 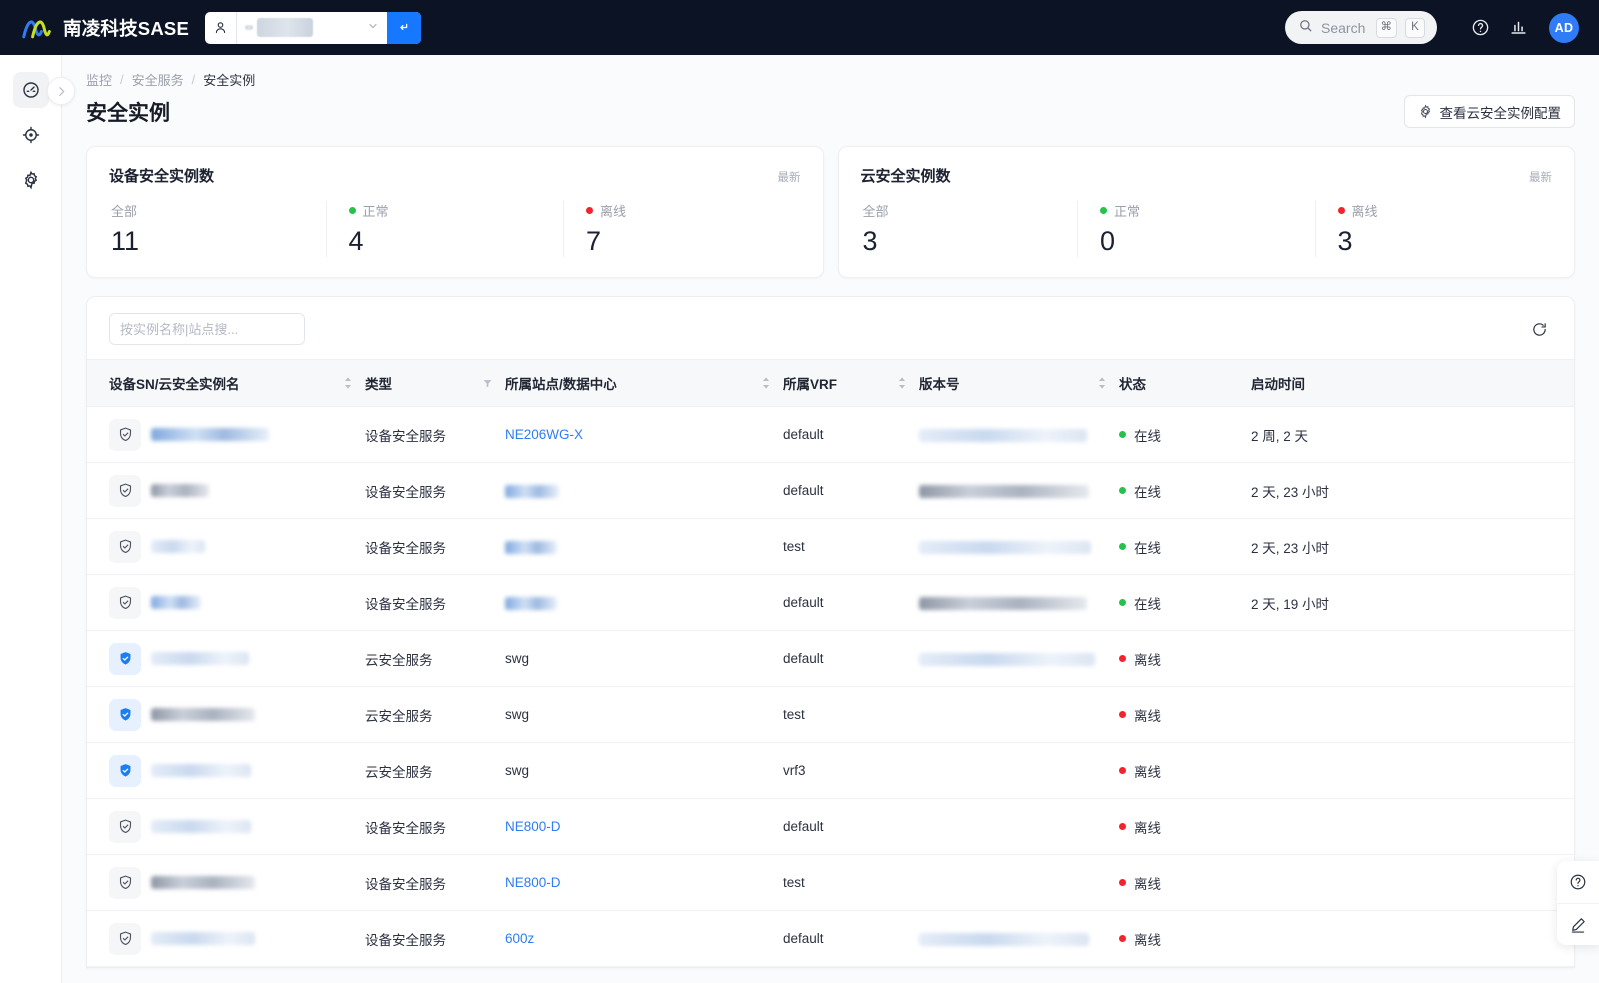 I want to click on view-cloud-security-config-button: 查看云安全实例配置, so click(x=1489, y=111).